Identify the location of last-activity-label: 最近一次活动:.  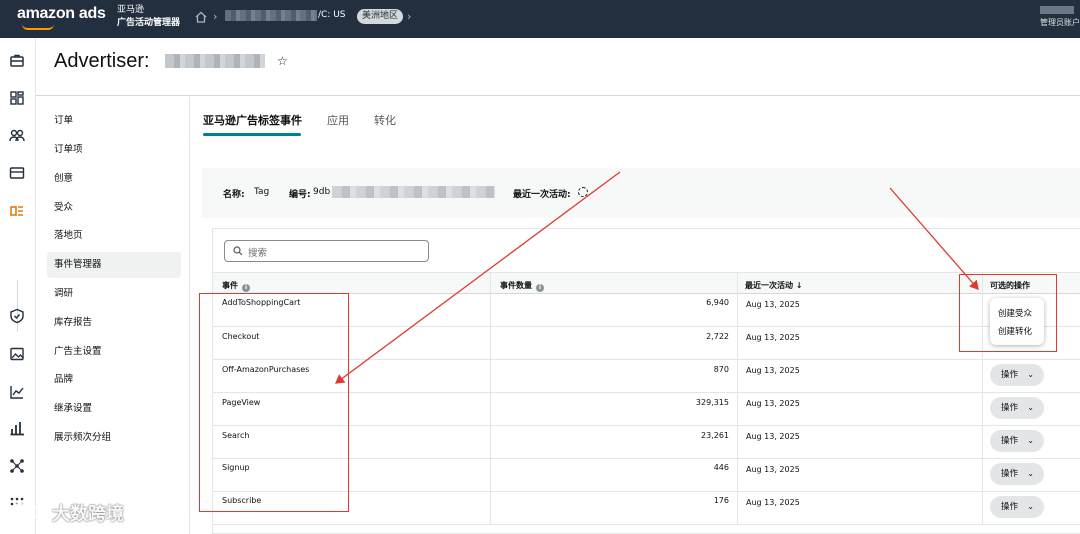
(542, 195).